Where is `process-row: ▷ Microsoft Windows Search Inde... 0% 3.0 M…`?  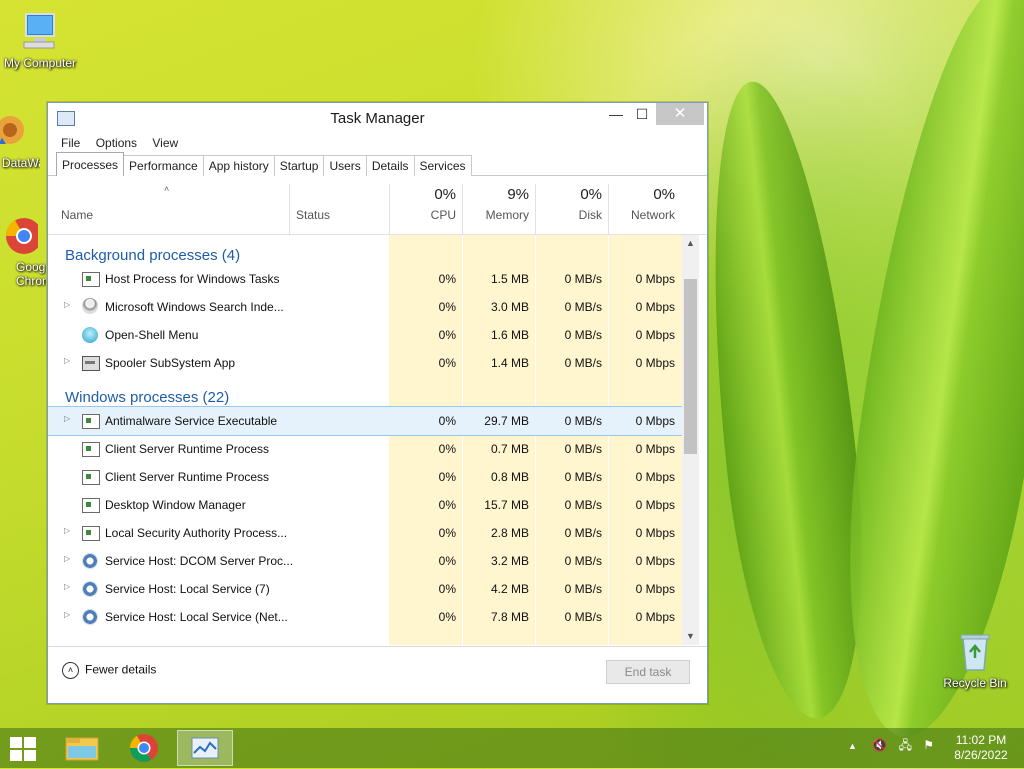 process-row: ▷ Microsoft Windows Search Inde... 0% 3.0 M… is located at coordinates (365, 307).